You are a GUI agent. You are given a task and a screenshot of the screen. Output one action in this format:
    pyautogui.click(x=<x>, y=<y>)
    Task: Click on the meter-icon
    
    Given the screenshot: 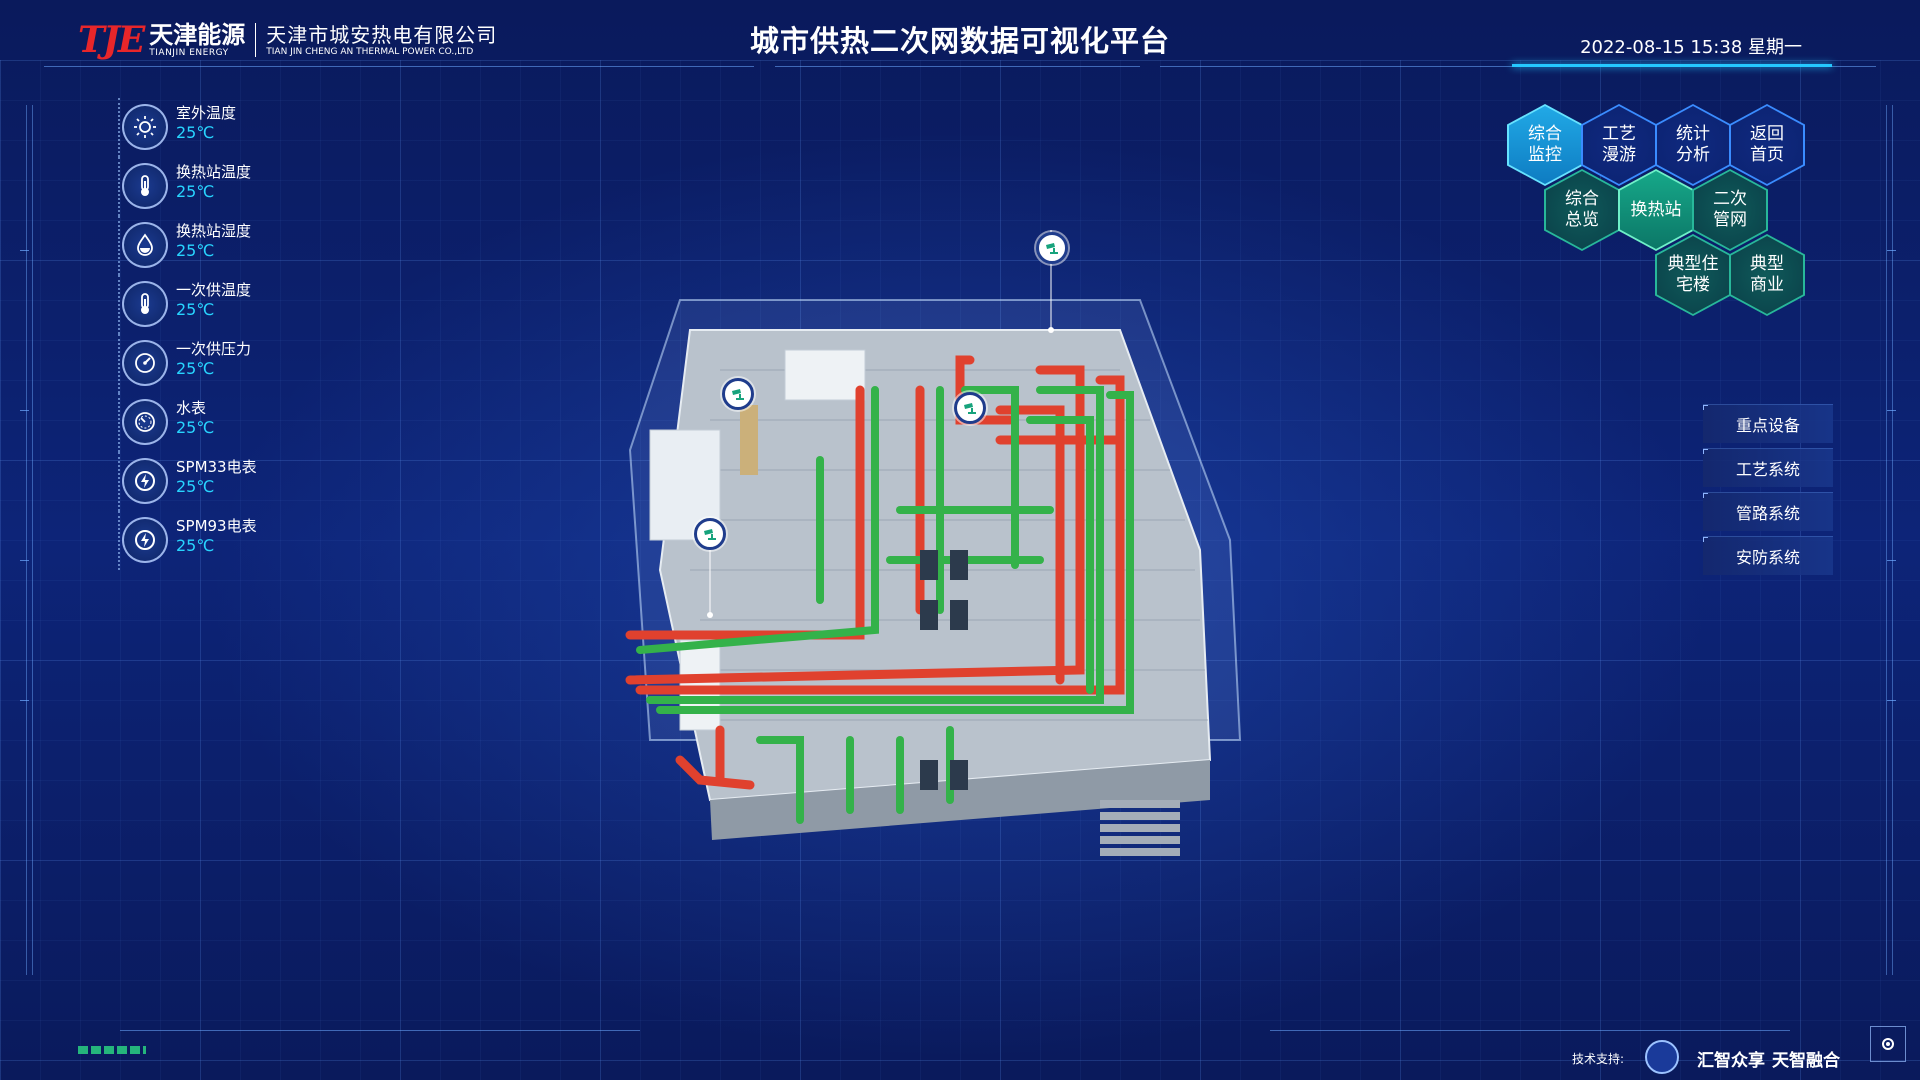 What is the action you would take?
    pyautogui.click(x=145, y=422)
    